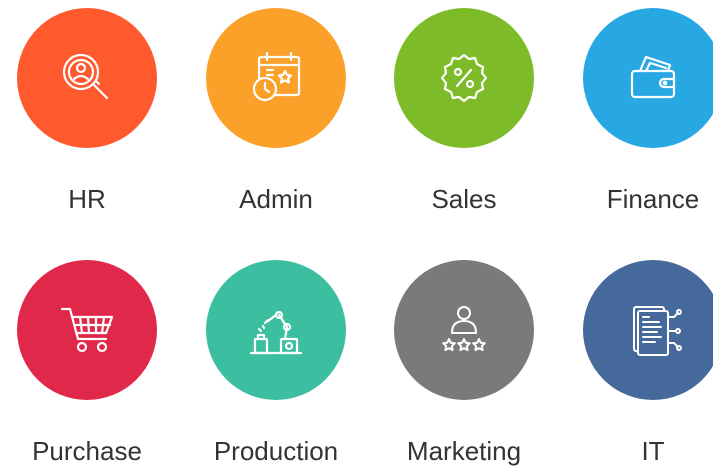 Image resolution: width=713 pixels, height=470 pixels. I want to click on marketing-circle-button, so click(464, 330).